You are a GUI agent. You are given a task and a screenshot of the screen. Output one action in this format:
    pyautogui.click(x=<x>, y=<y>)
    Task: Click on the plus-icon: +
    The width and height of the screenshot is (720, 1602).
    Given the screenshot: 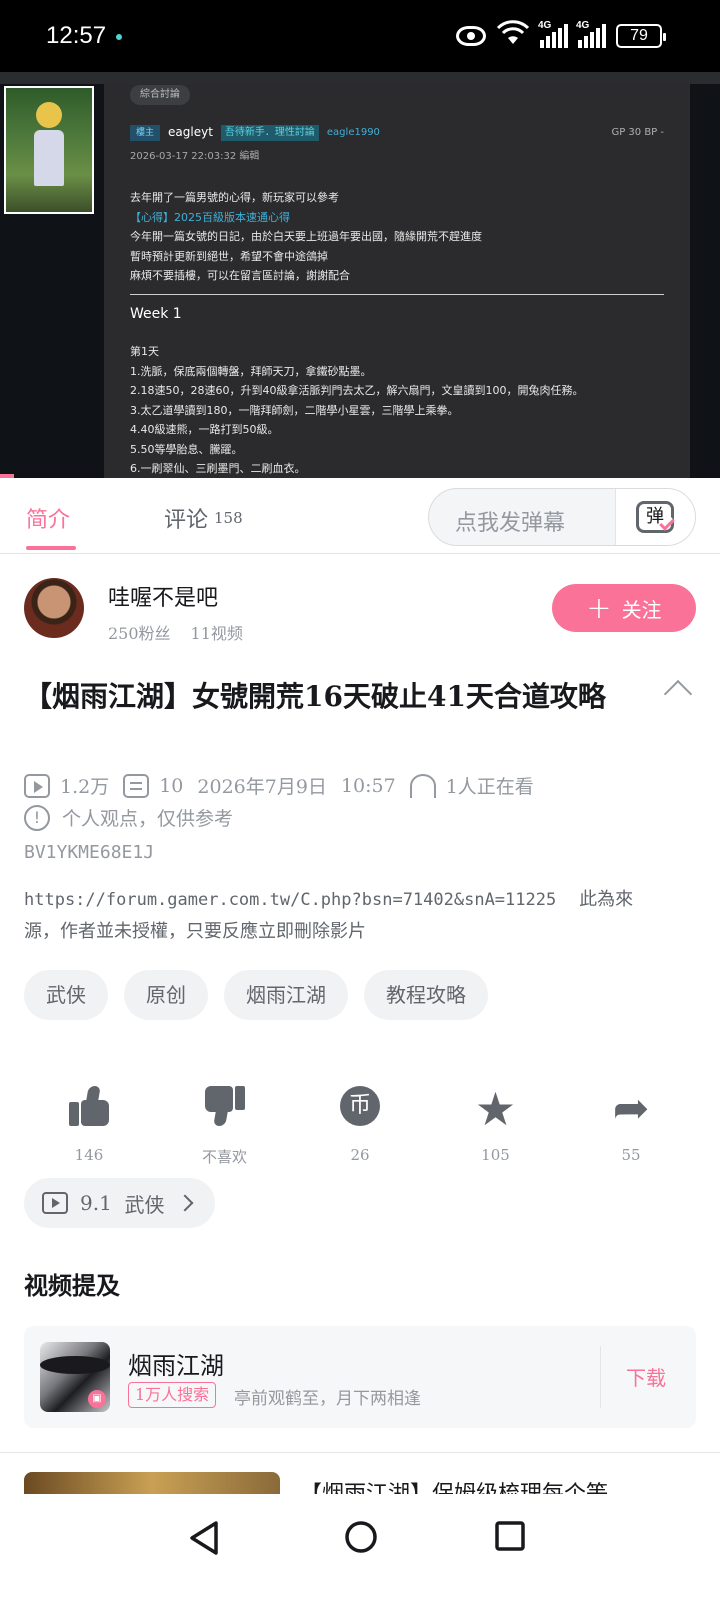 What is the action you would take?
    pyautogui.click(x=599, y=608)
    